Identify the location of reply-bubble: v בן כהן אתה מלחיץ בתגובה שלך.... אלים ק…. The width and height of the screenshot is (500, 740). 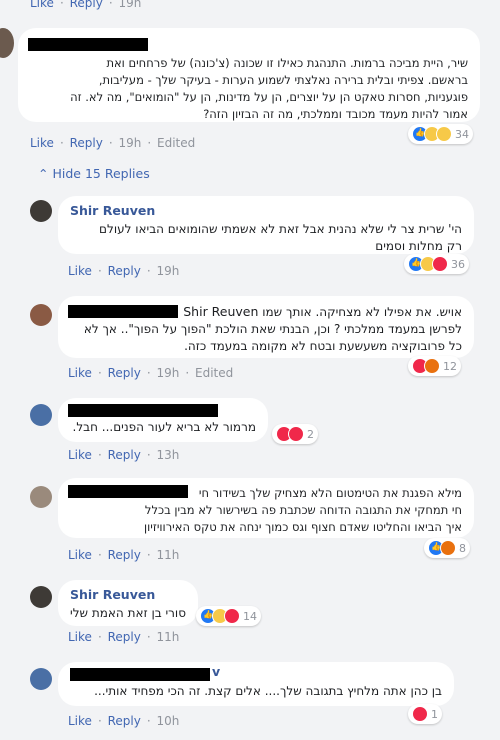
(256, 684).